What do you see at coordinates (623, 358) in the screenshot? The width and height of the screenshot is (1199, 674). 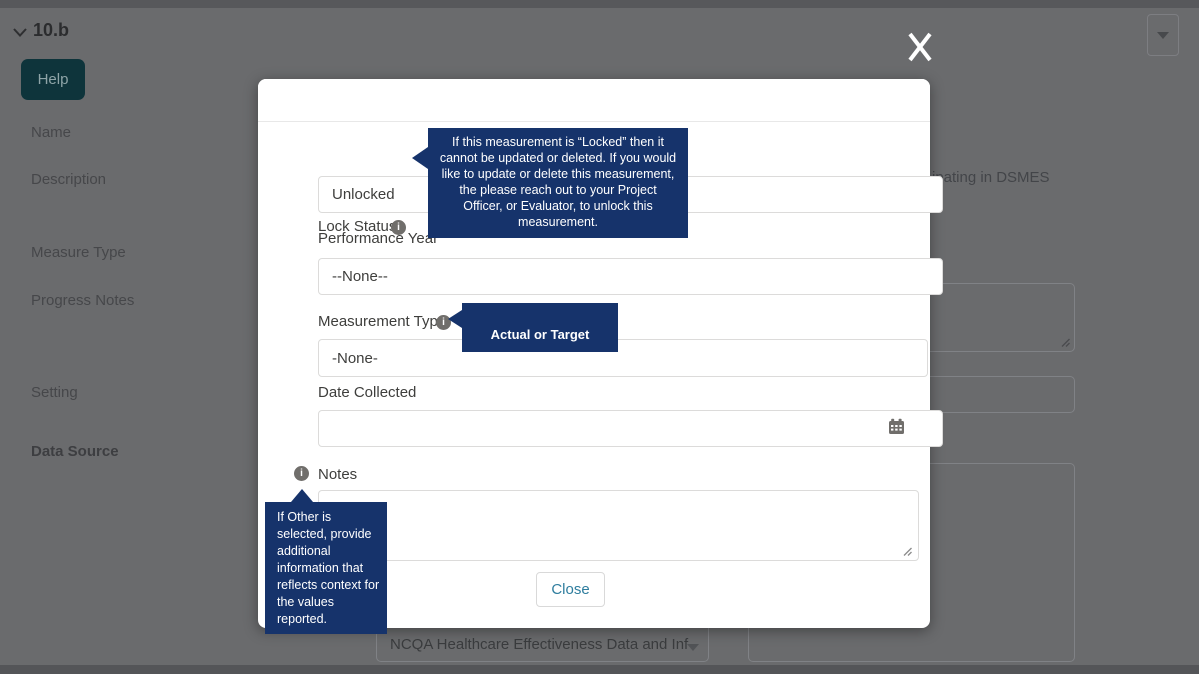 I see `measurement-type-input` at bounding box center [623, 358].